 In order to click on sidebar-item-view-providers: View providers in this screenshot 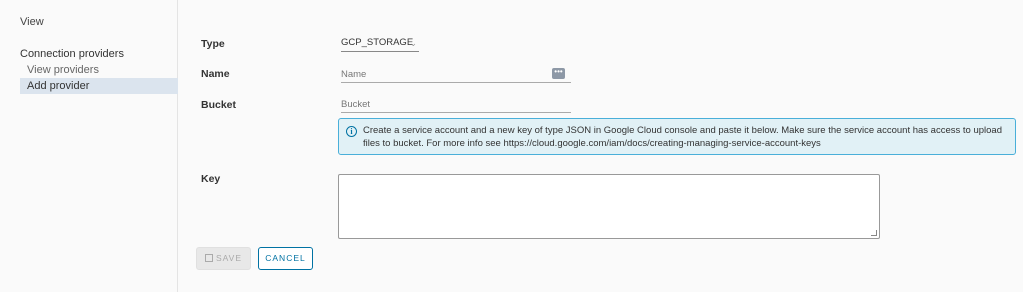, I will do `click(99, 70)`.